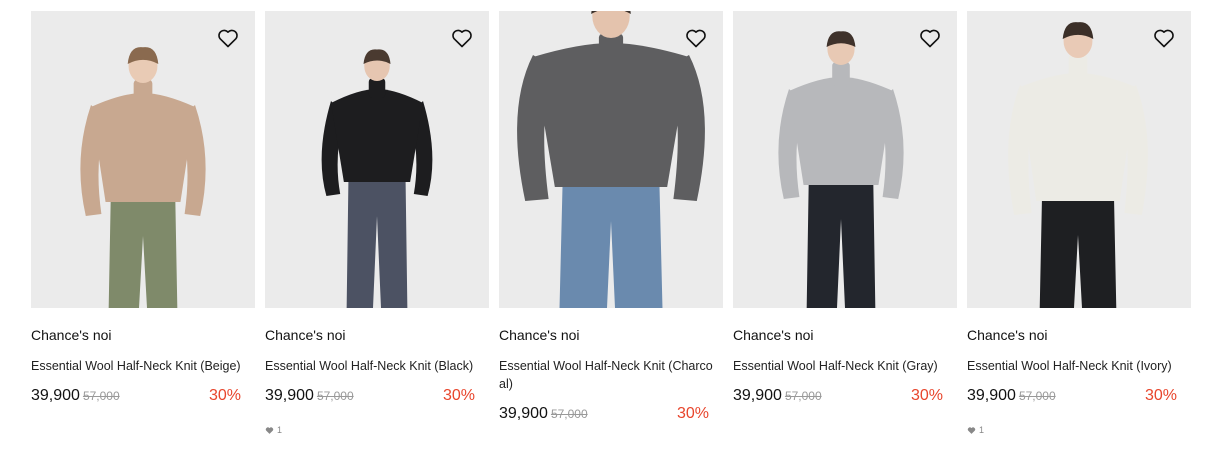  I want to click on product-name: Essential Wool Half-Neck Knit (Gray), so click(841, 366).